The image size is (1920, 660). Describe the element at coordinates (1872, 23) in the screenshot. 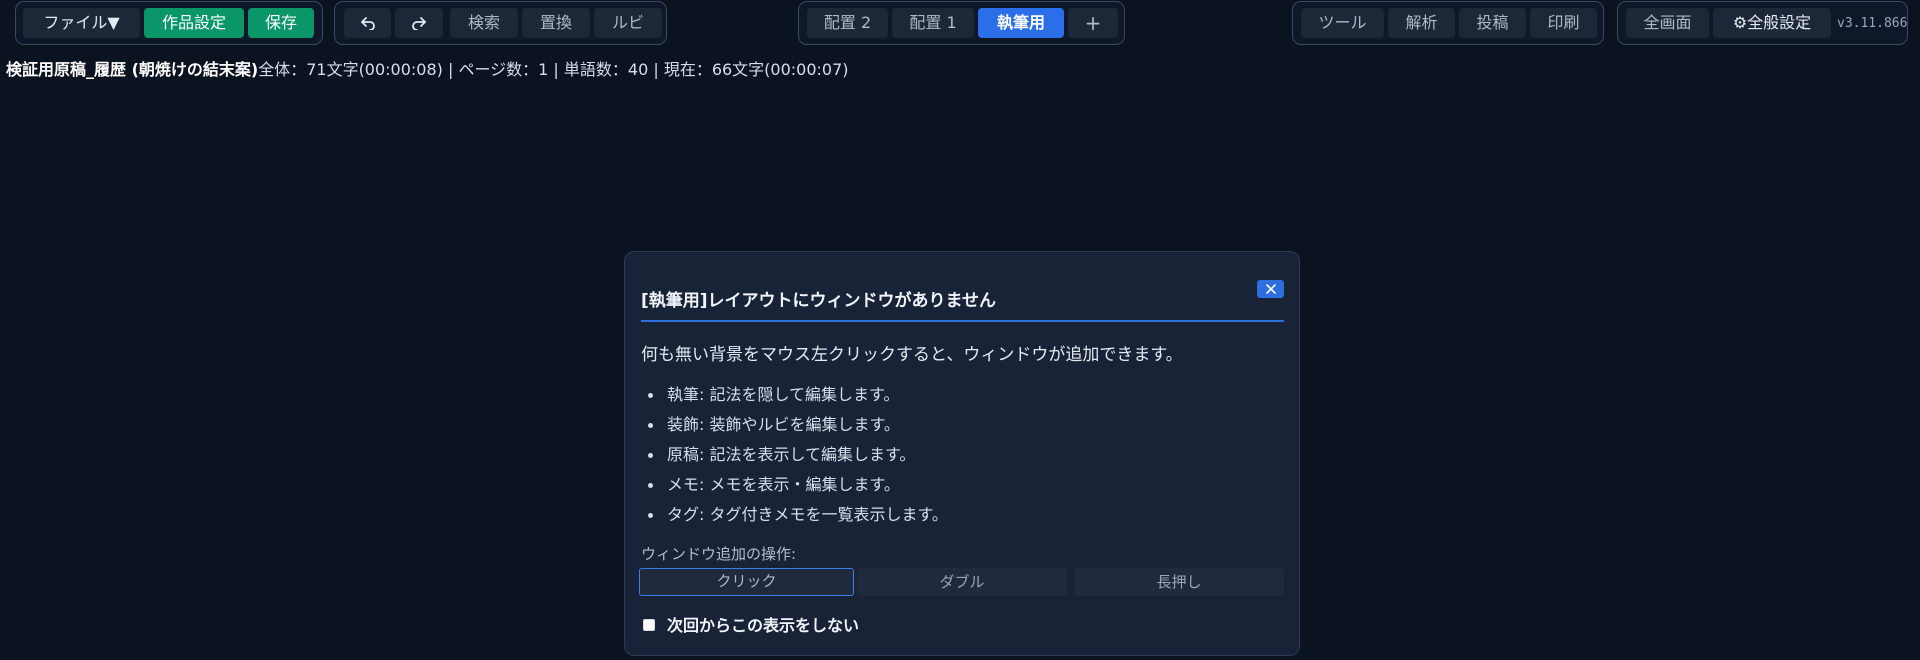

I see `version-label: v3.11.866` at that location.